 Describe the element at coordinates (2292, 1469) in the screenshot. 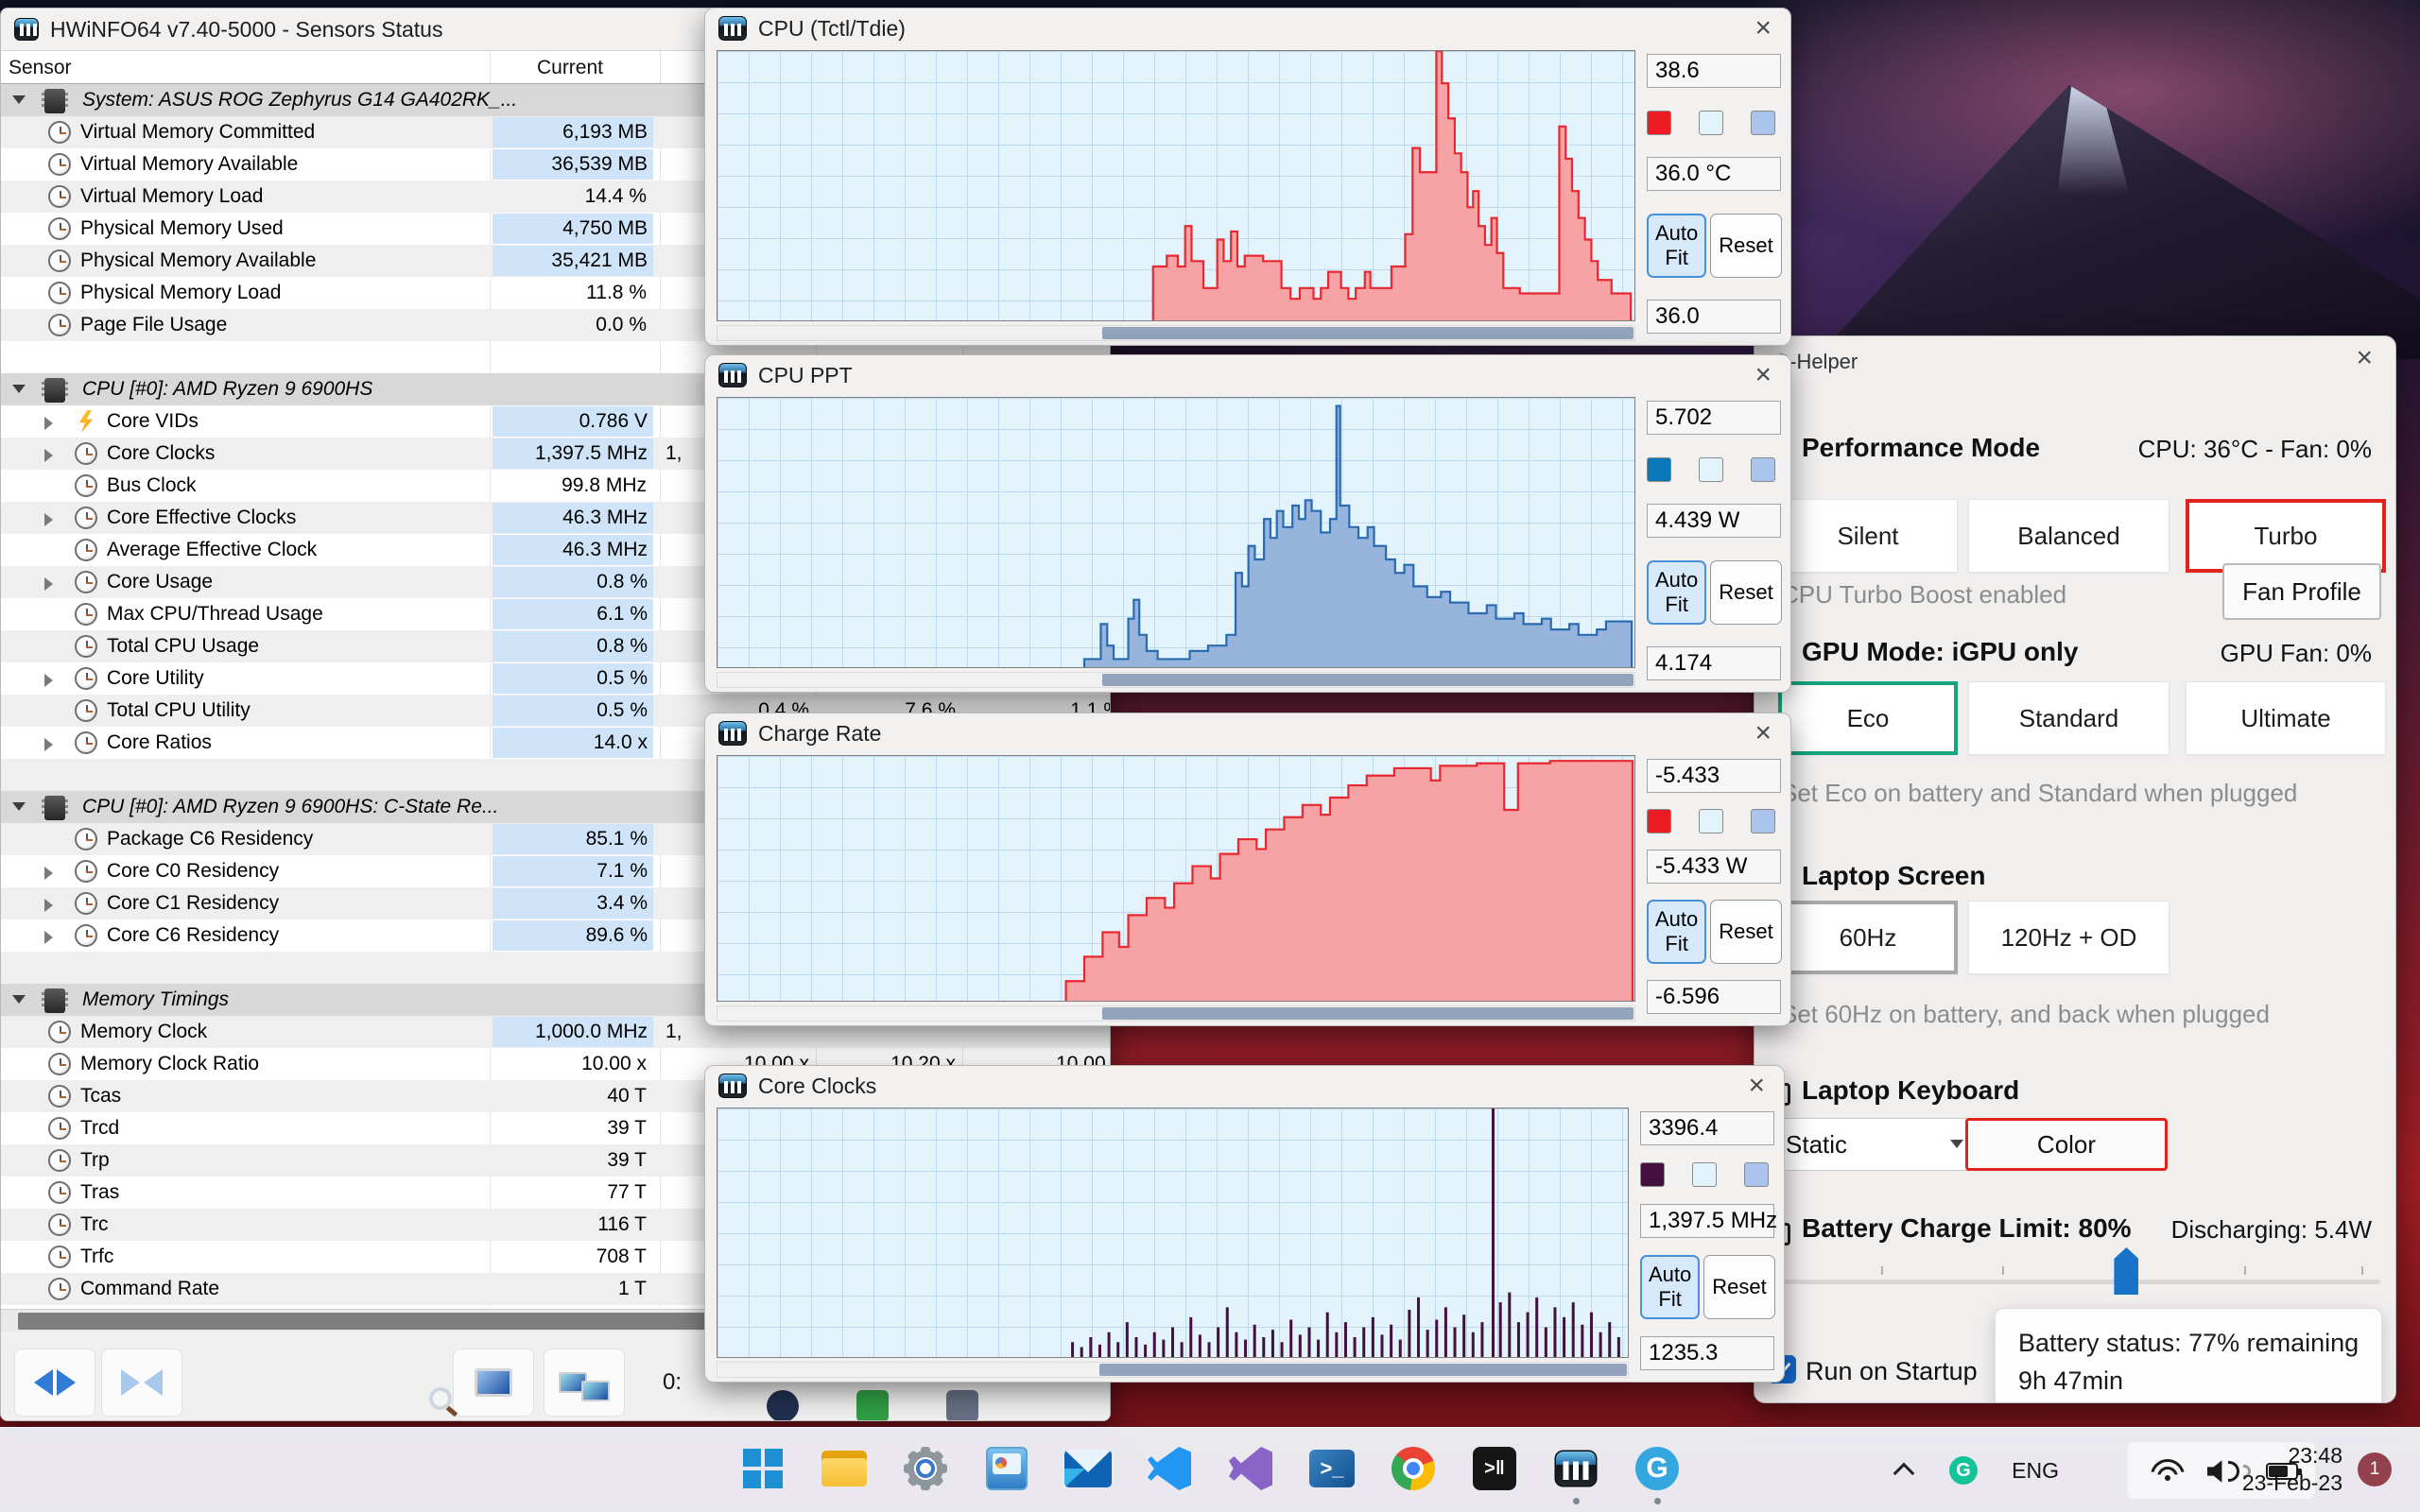

I see `tray-clock: 23:48 23-Feb-23` at that location.